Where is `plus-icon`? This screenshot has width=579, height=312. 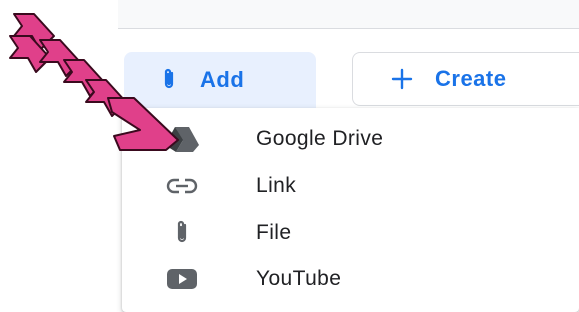
plus-icon is located at coordinates (402, 79).